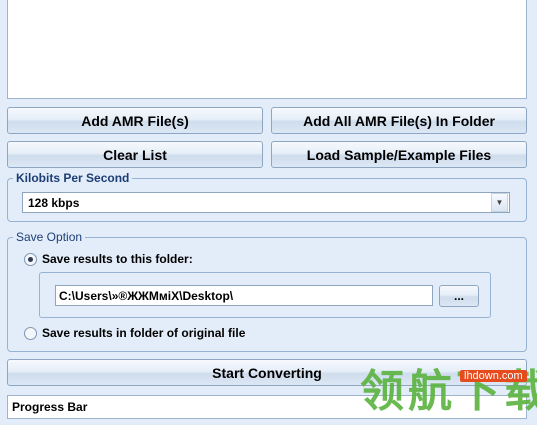 The image size is (537, 425). I want to click on output-folder-input: C:\Users\»®ЖЖМміХ\Desktop\, so click(244, 295).